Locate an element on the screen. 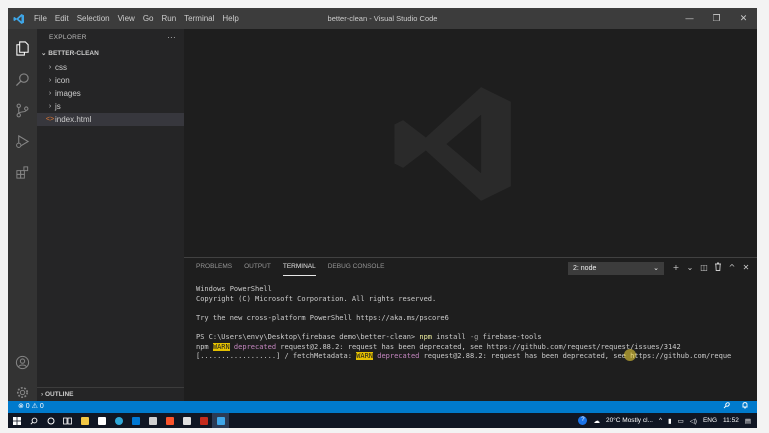  new-terminal-icon: + is located at coordinates (676, 267).